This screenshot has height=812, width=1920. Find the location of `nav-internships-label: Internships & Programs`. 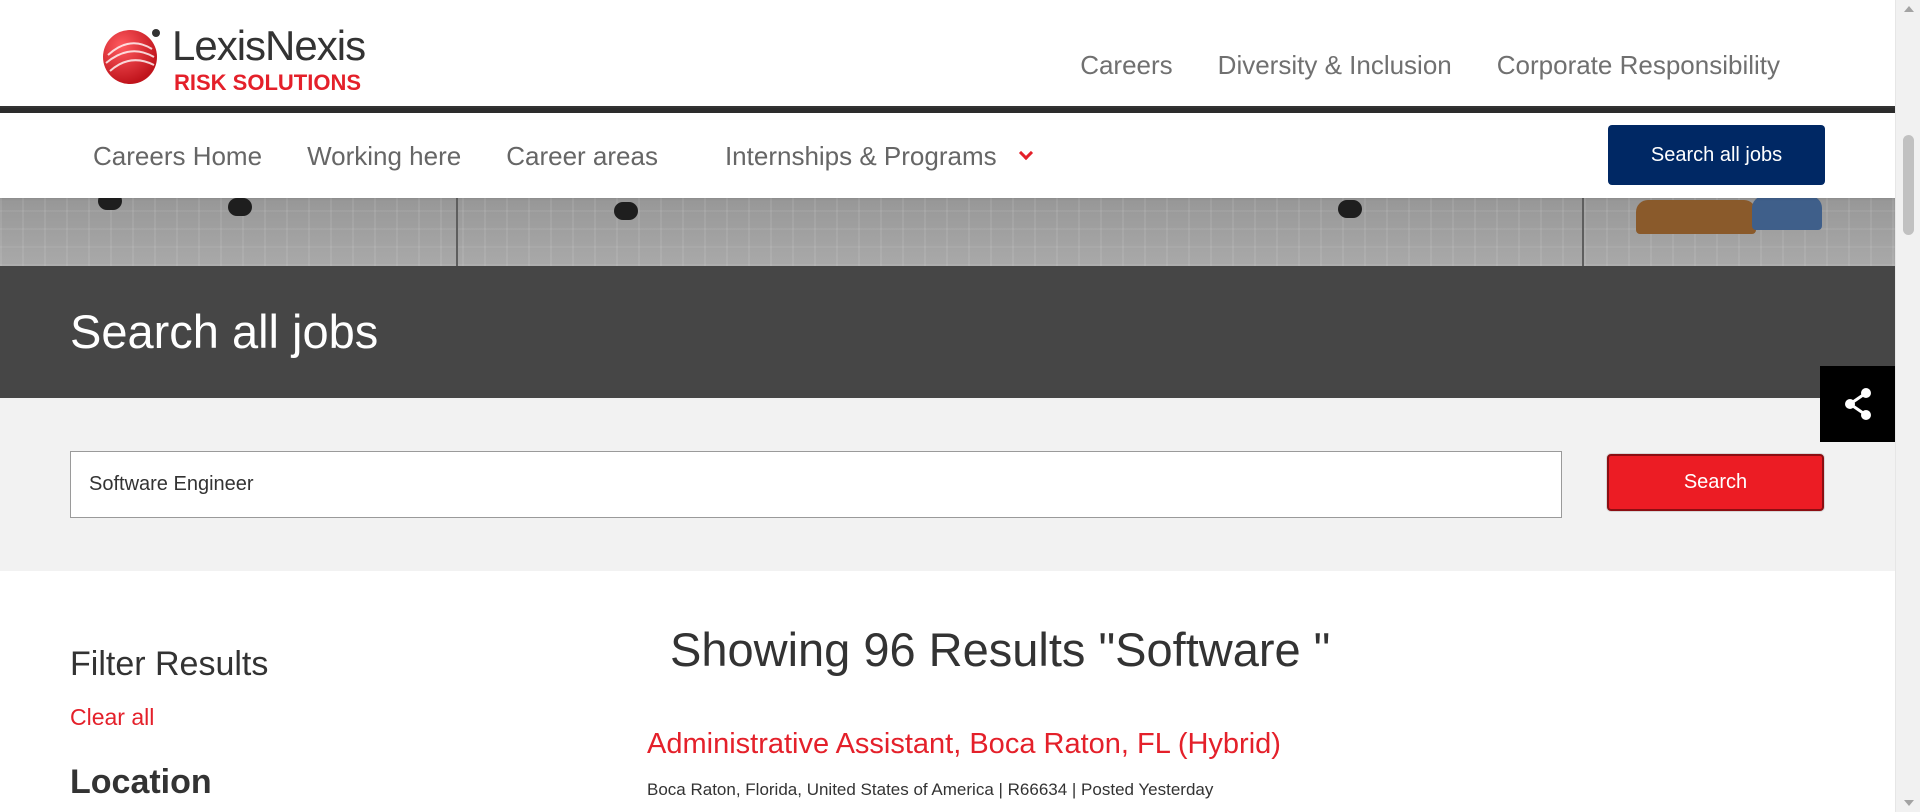

nav-internships-label: Internships & Programs is located at coordinates (860, 156).